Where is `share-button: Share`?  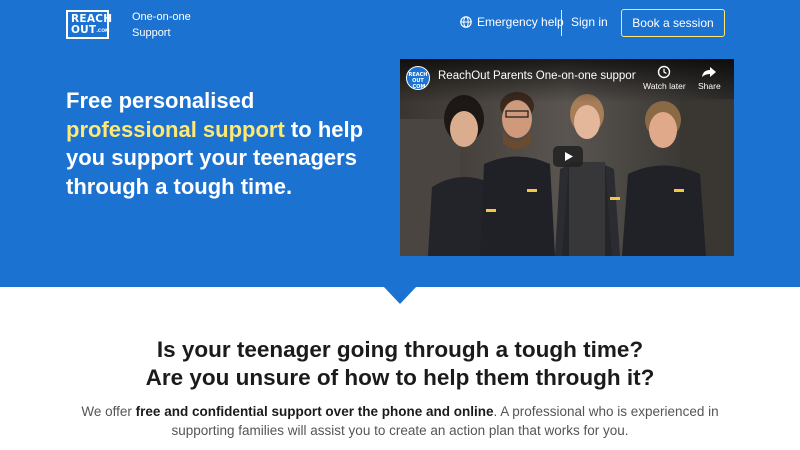 share-button: Share is located at coordinates (709, 78).